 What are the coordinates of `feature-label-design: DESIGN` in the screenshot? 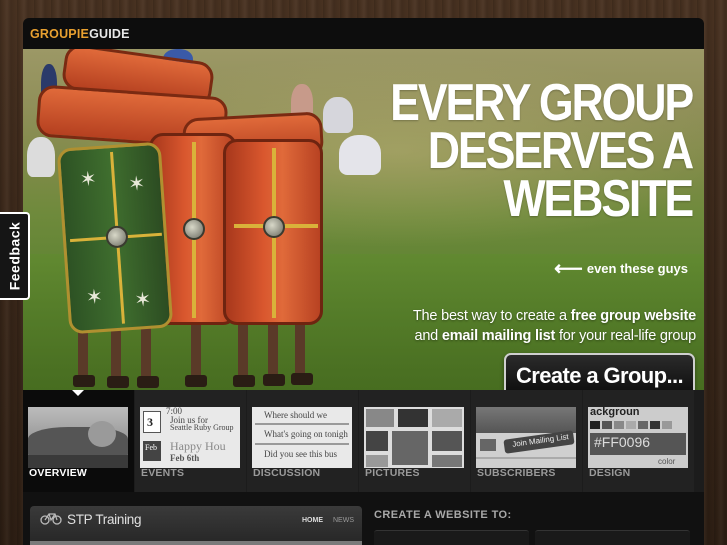 It's located at (610, 473).